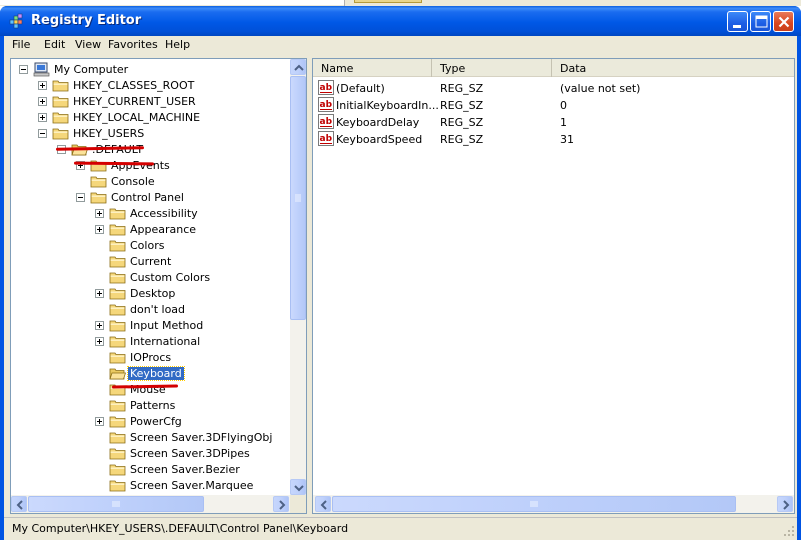 This screenshot has height=540, width=801. What do you see at coordinates (553, 139) in the screenshot?
I see `value-row: ab KeyboardSpeed REG_SZ 31` at bounding box center [553, 139].